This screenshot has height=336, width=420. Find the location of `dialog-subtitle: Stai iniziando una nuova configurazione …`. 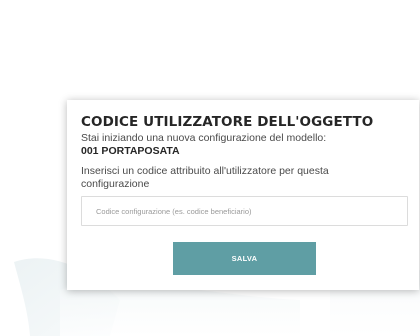

dialog-subtitle: Stai iniziando una nuova configurazione … is located at coordinates (204, 138).